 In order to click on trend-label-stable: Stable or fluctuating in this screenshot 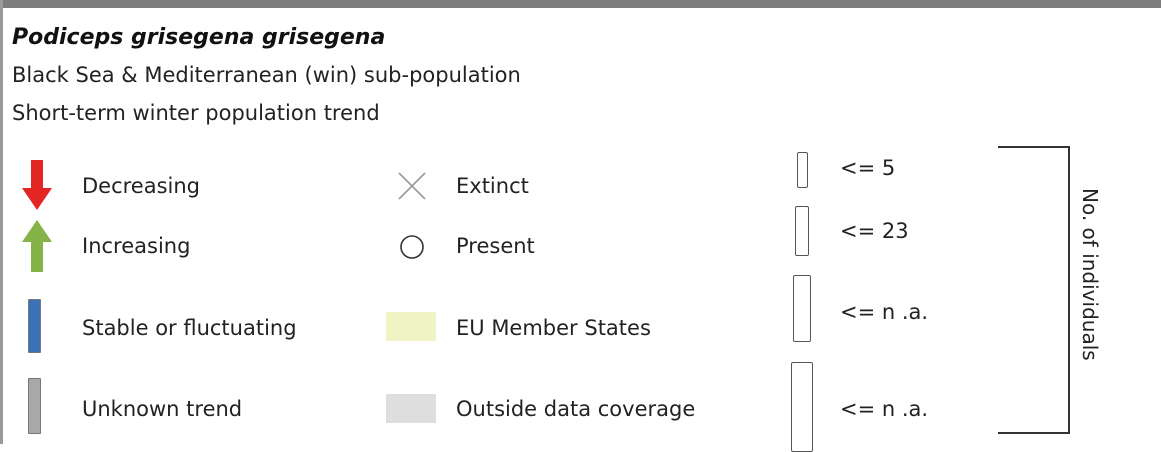, I will do `click(189, 328)`.